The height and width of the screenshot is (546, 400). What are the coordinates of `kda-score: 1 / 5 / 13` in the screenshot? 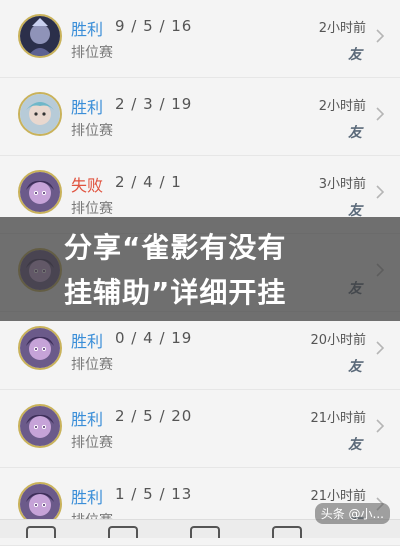 It's located at (154, 494).